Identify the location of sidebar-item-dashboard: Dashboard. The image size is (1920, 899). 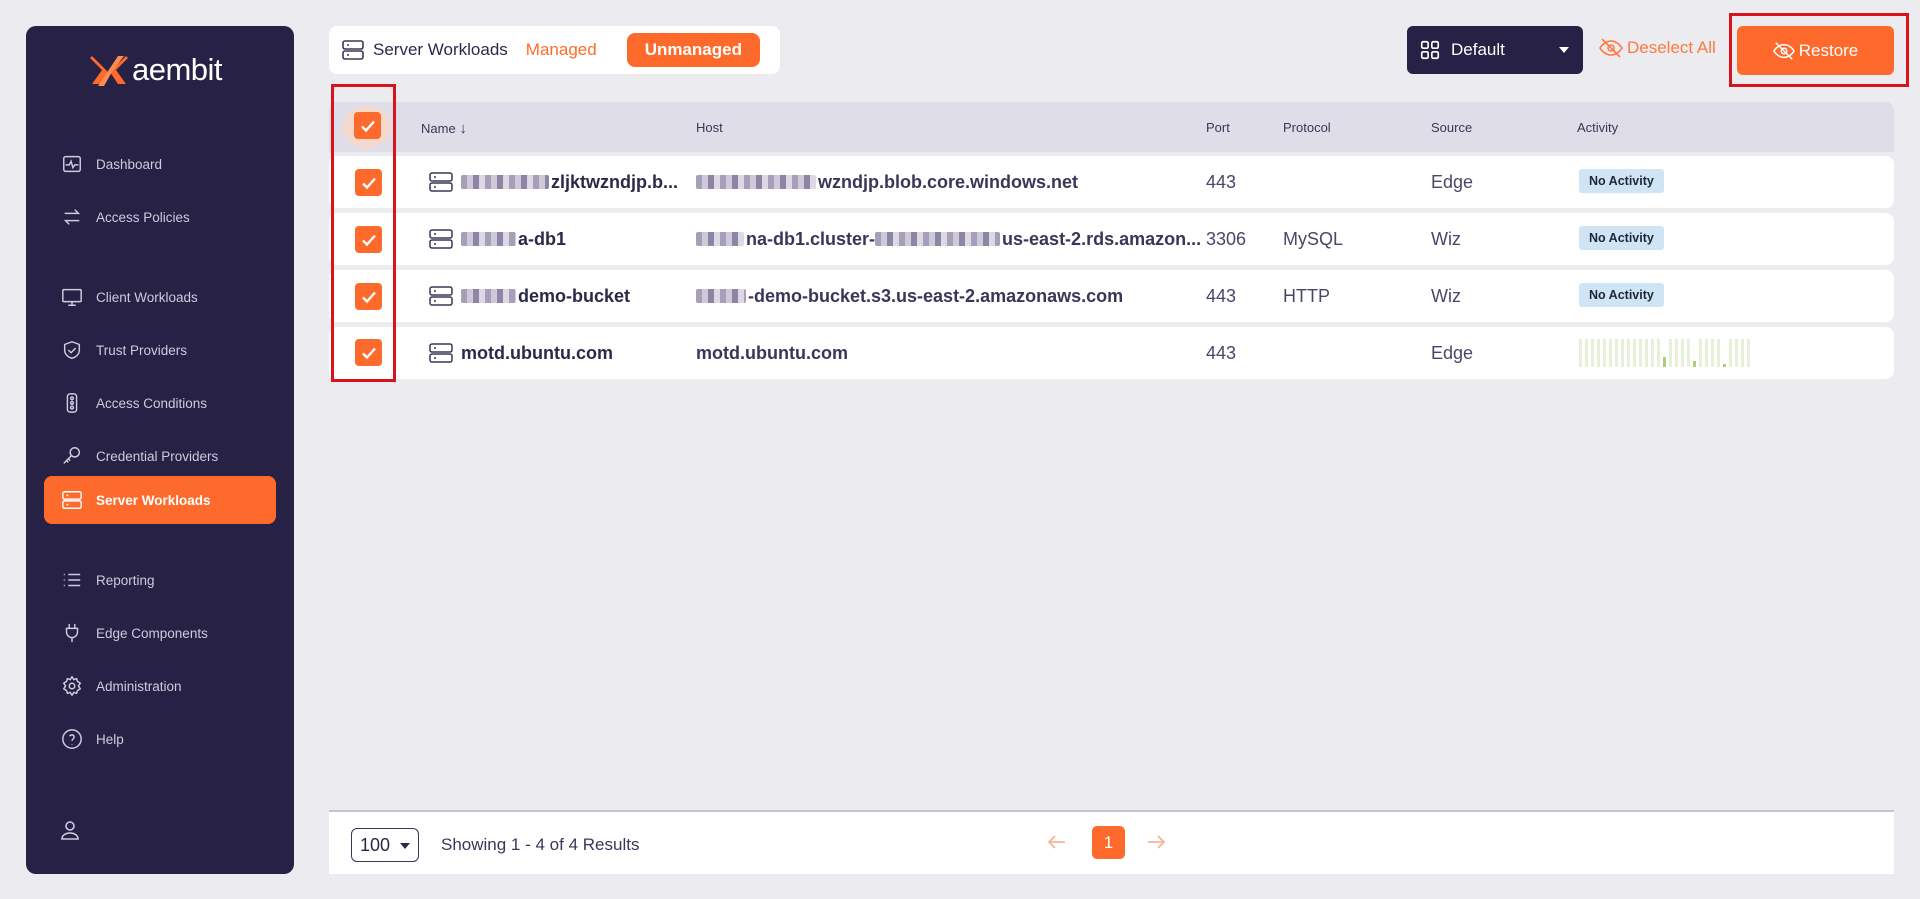
(160, 164).